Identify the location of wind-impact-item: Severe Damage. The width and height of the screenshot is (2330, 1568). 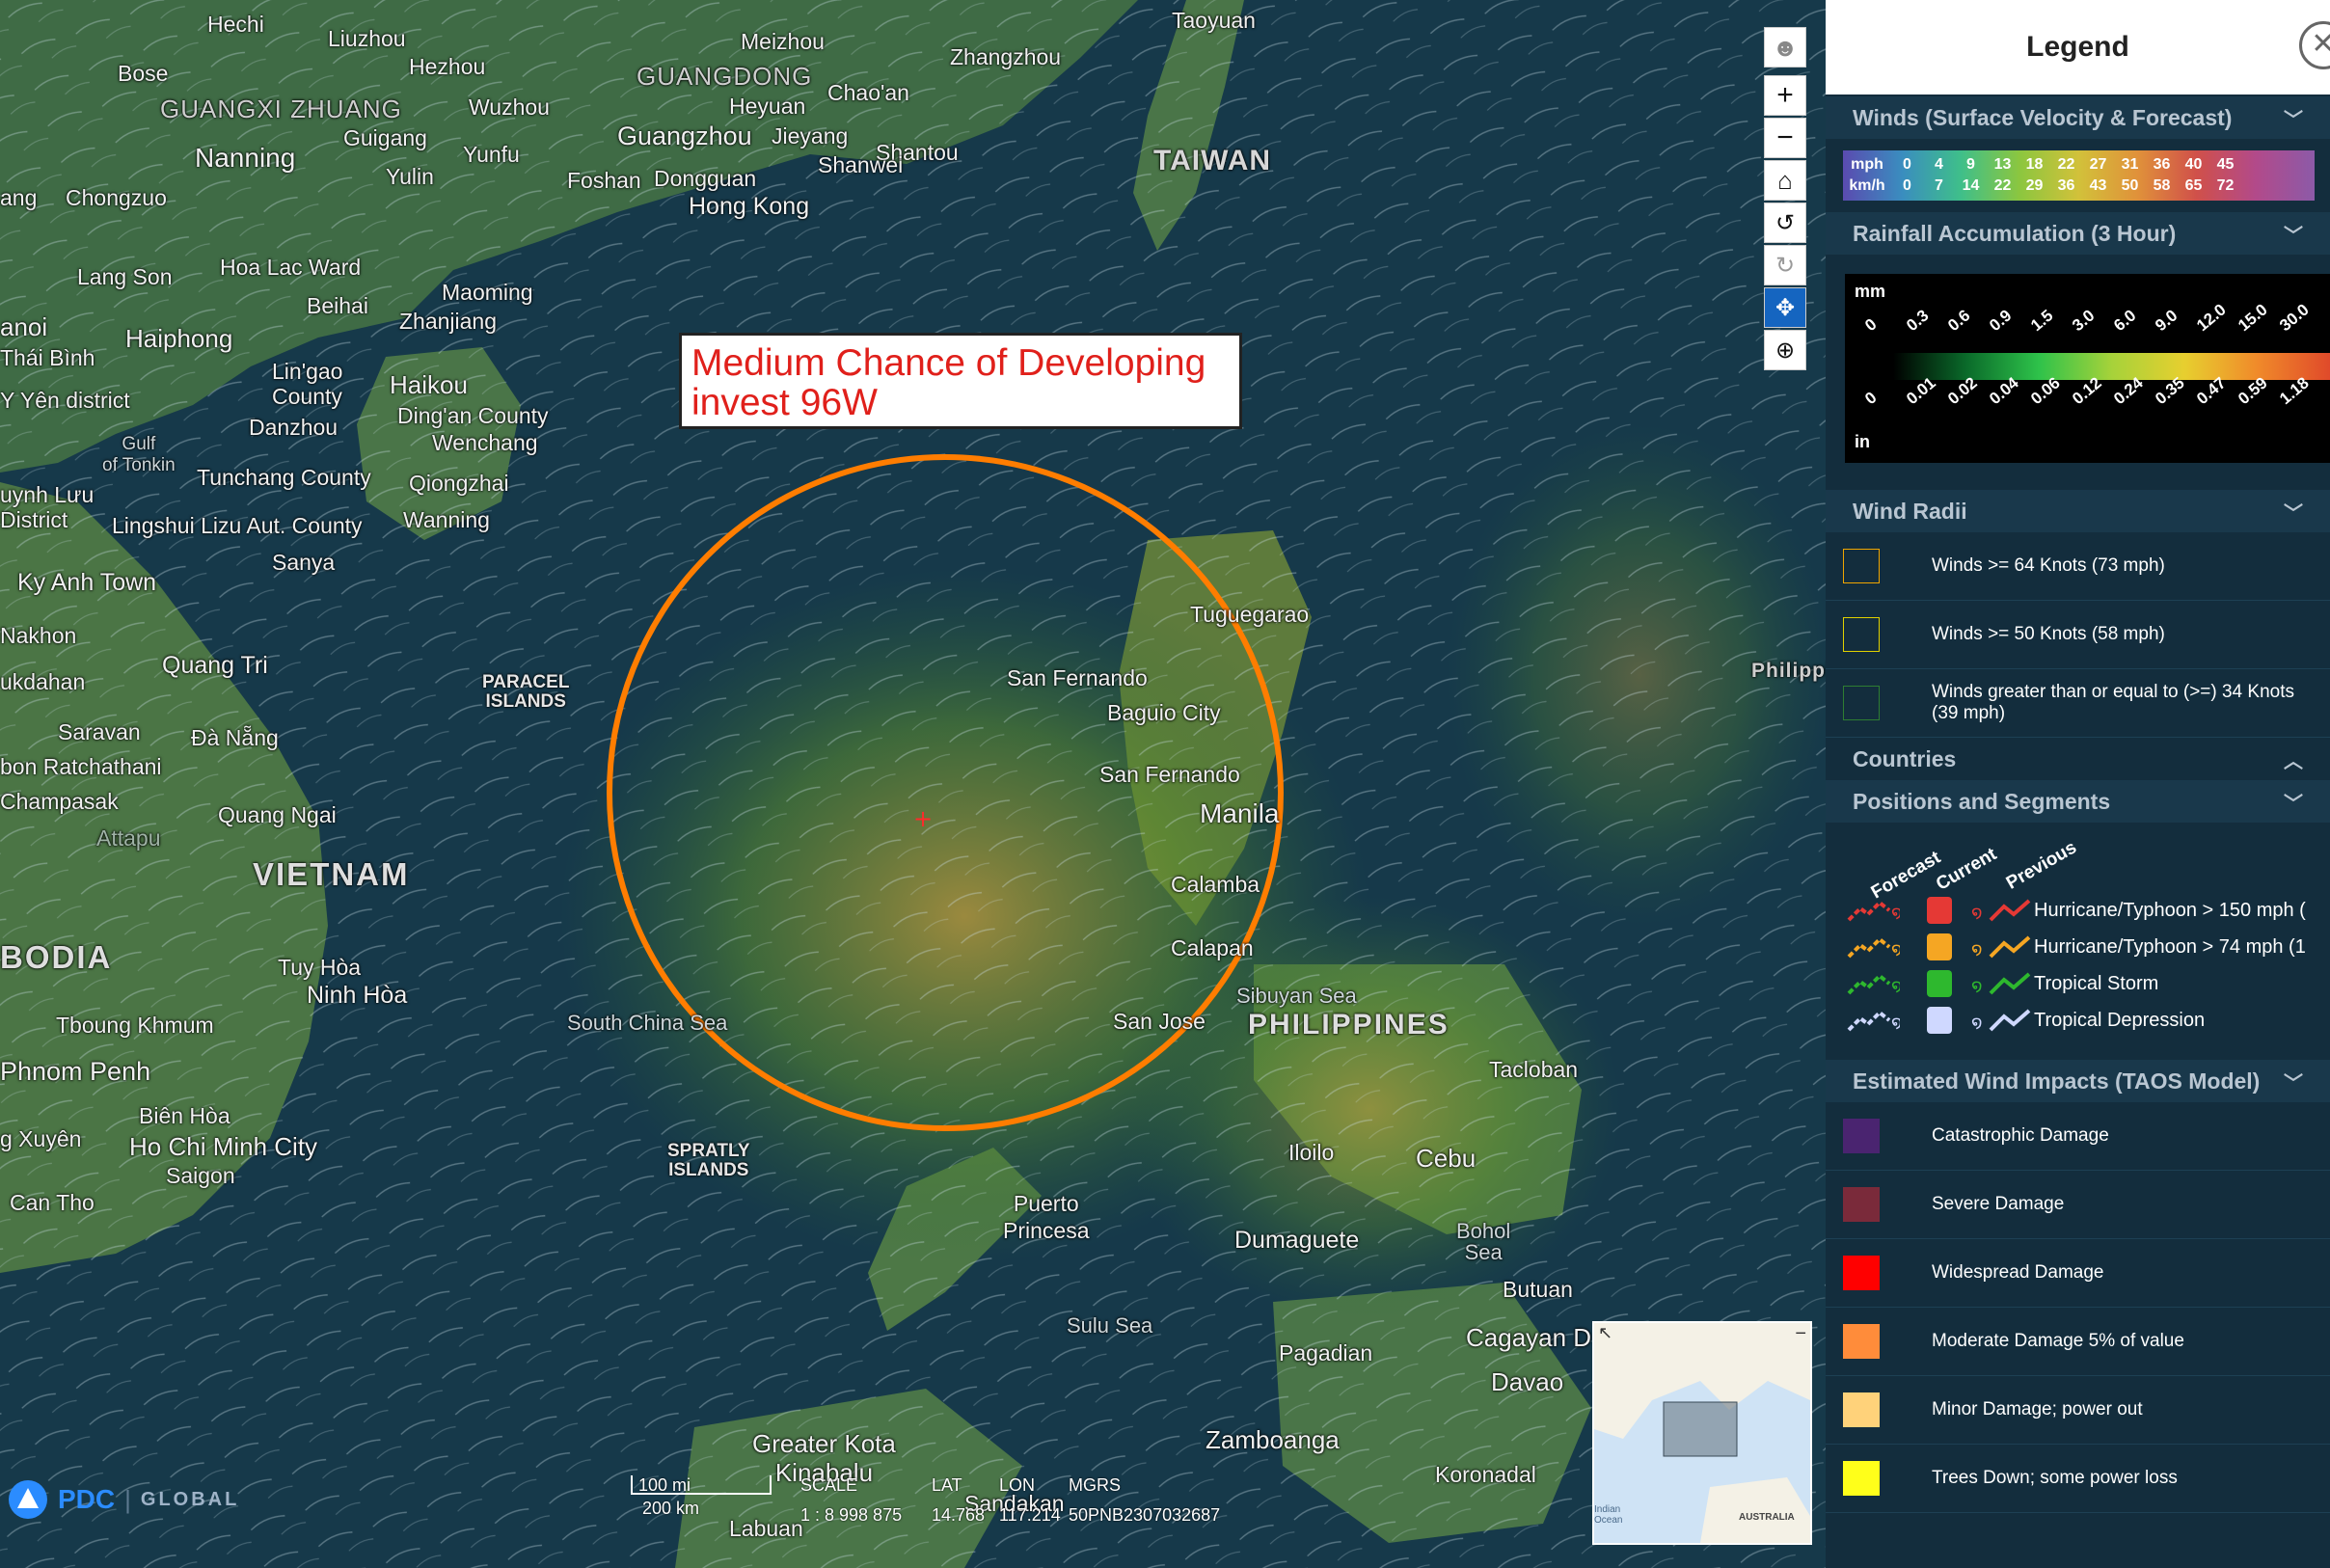
(2078, 1205).